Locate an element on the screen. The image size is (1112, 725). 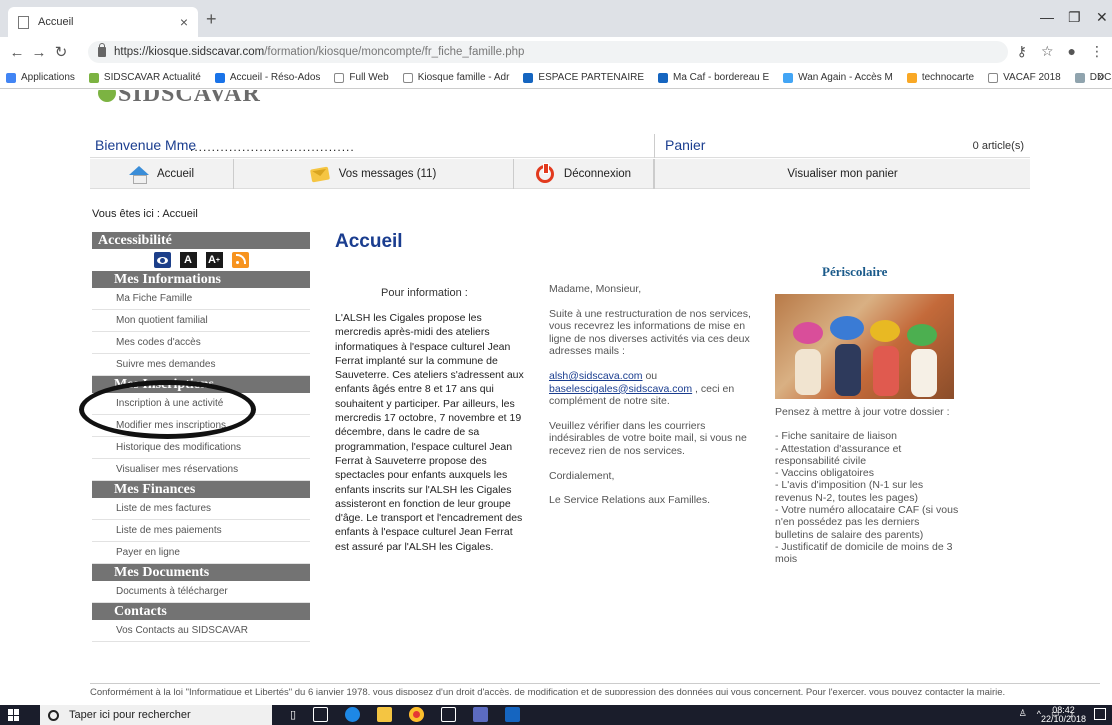
envelope-icon is located at coordinates (319, 174).